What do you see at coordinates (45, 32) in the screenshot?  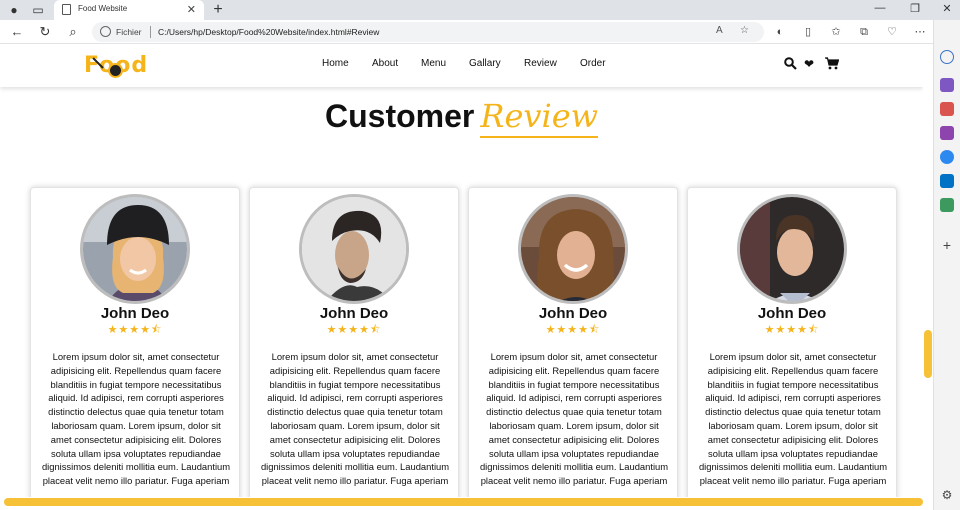 I see `refresh-icon: ↻` at bounding box center [45, 32].